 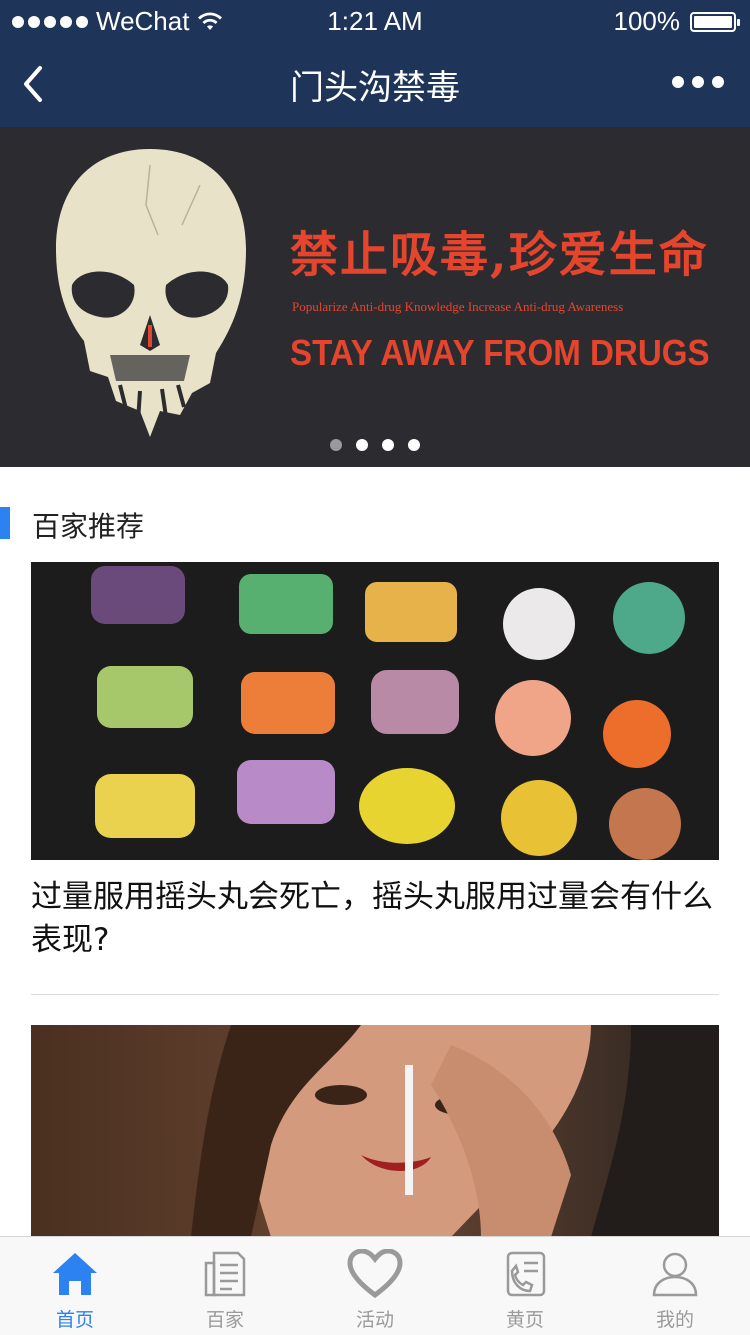 I want to click on tab-baijia: 百家, so click(x=225, y=1286).